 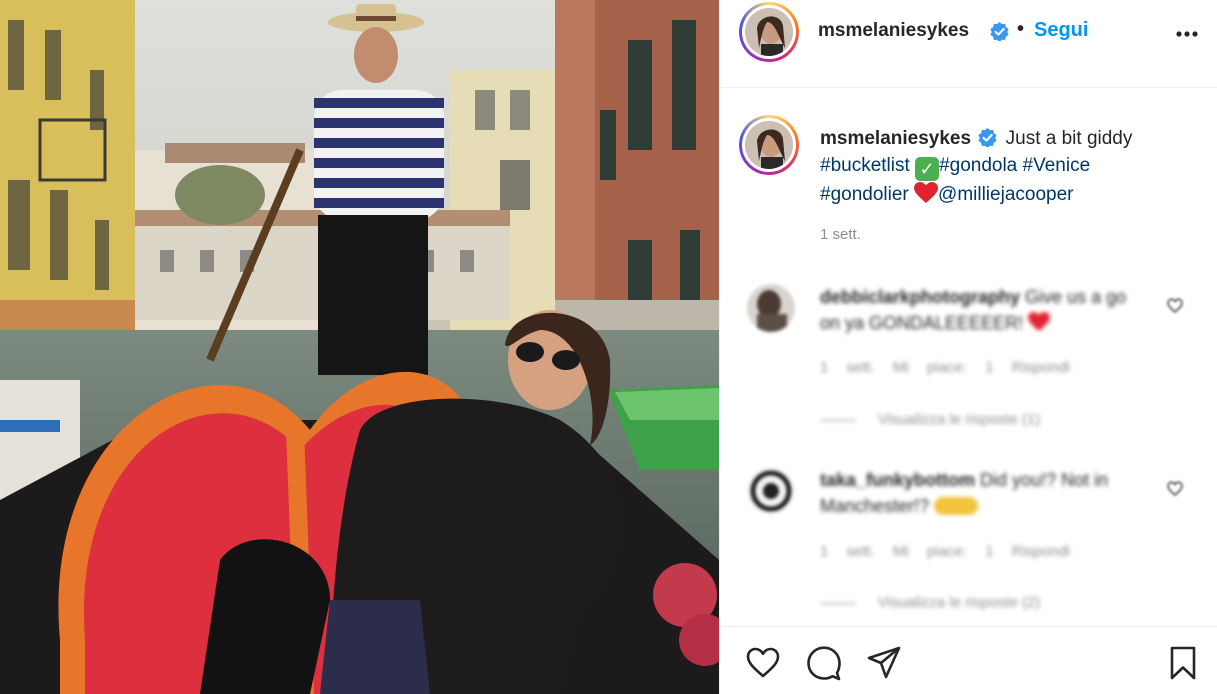 I want to click on post-header: msmelaniesykes • Segui, so click(x=968, y=44).